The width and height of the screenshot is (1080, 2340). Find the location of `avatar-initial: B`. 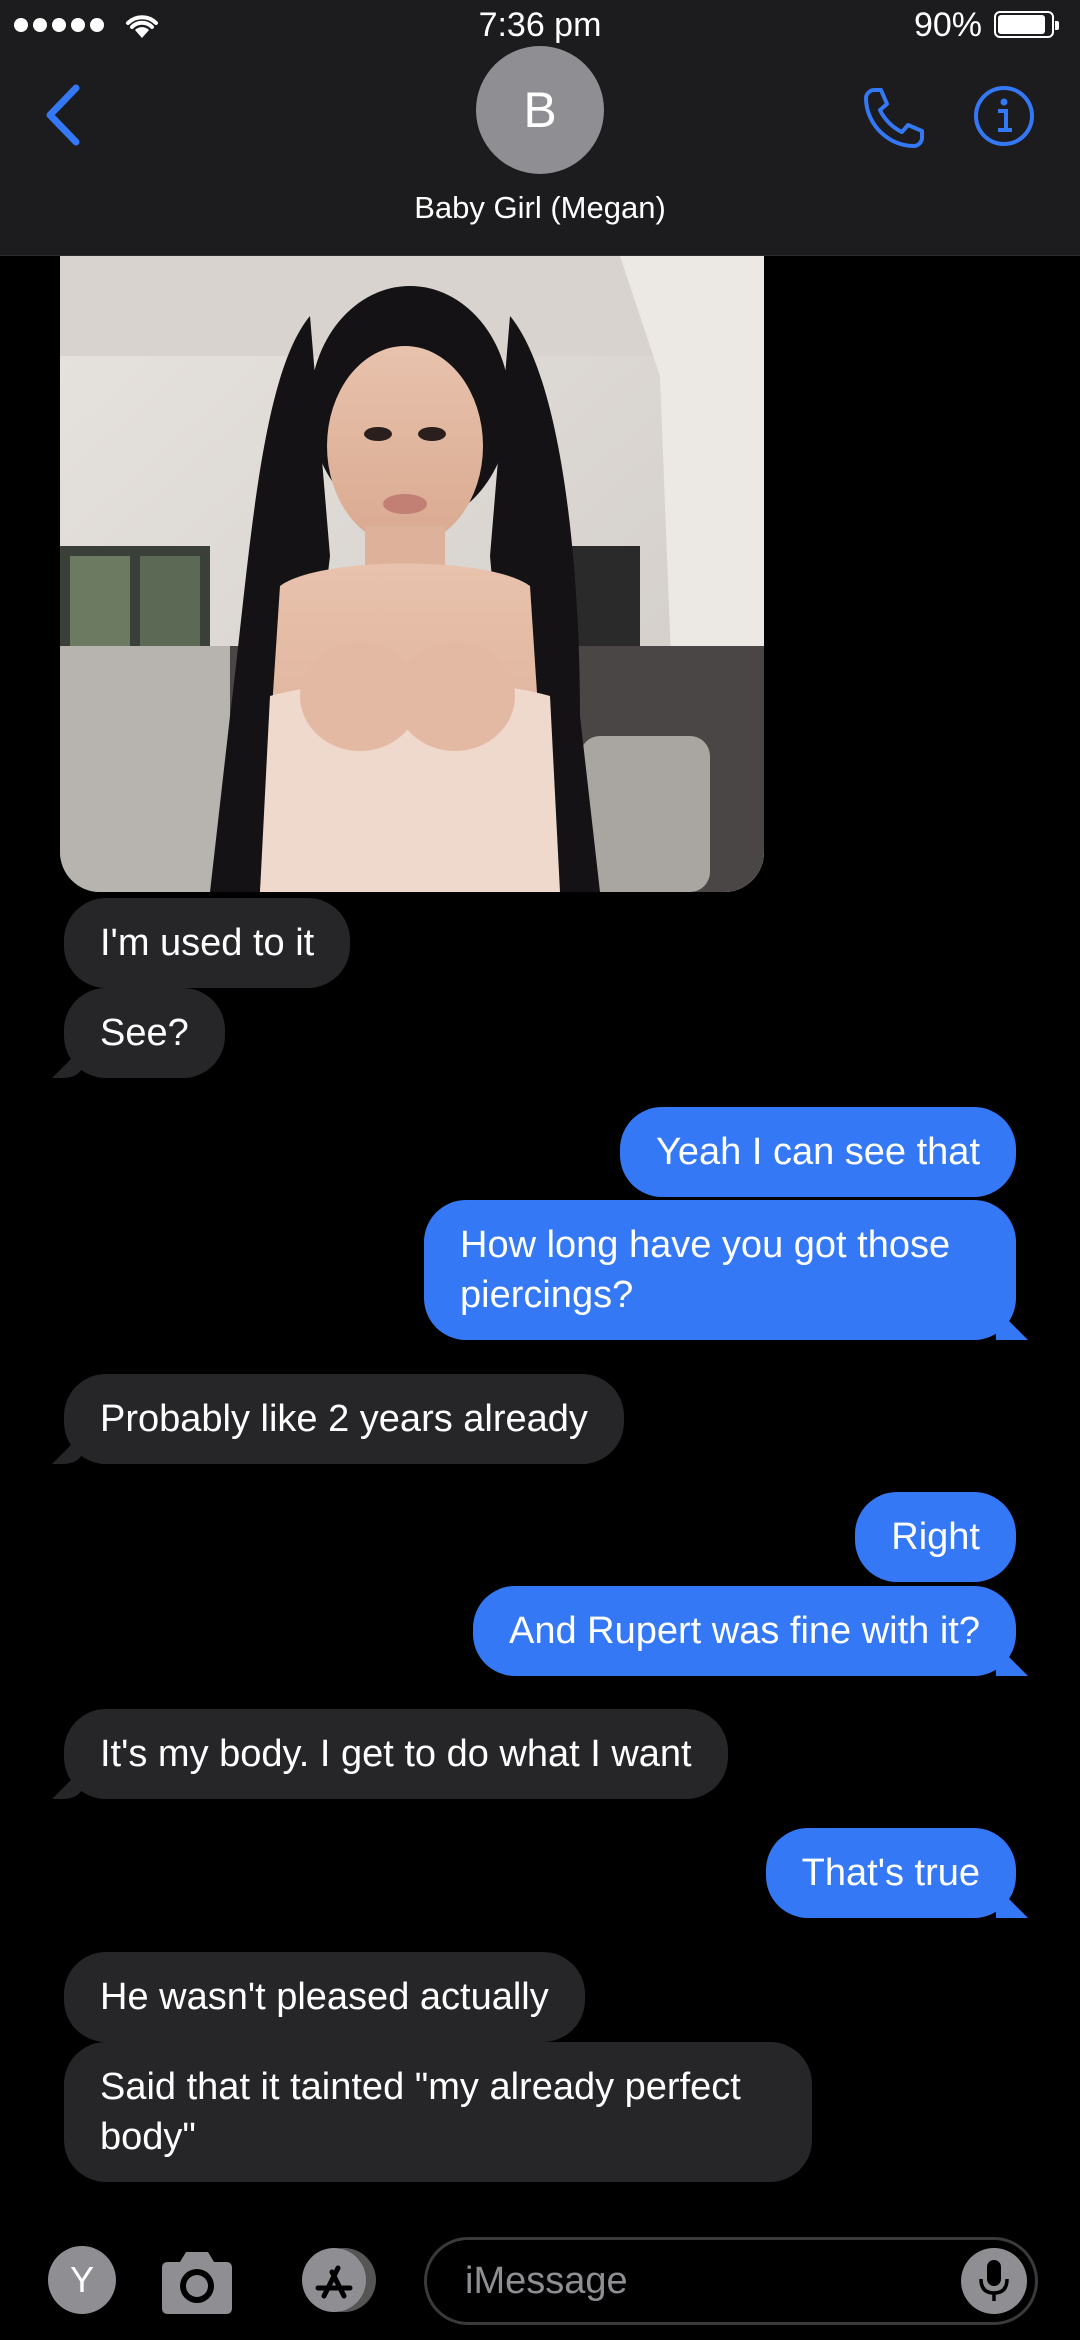

avatar-initial: B is located at coordinates (540, 110).